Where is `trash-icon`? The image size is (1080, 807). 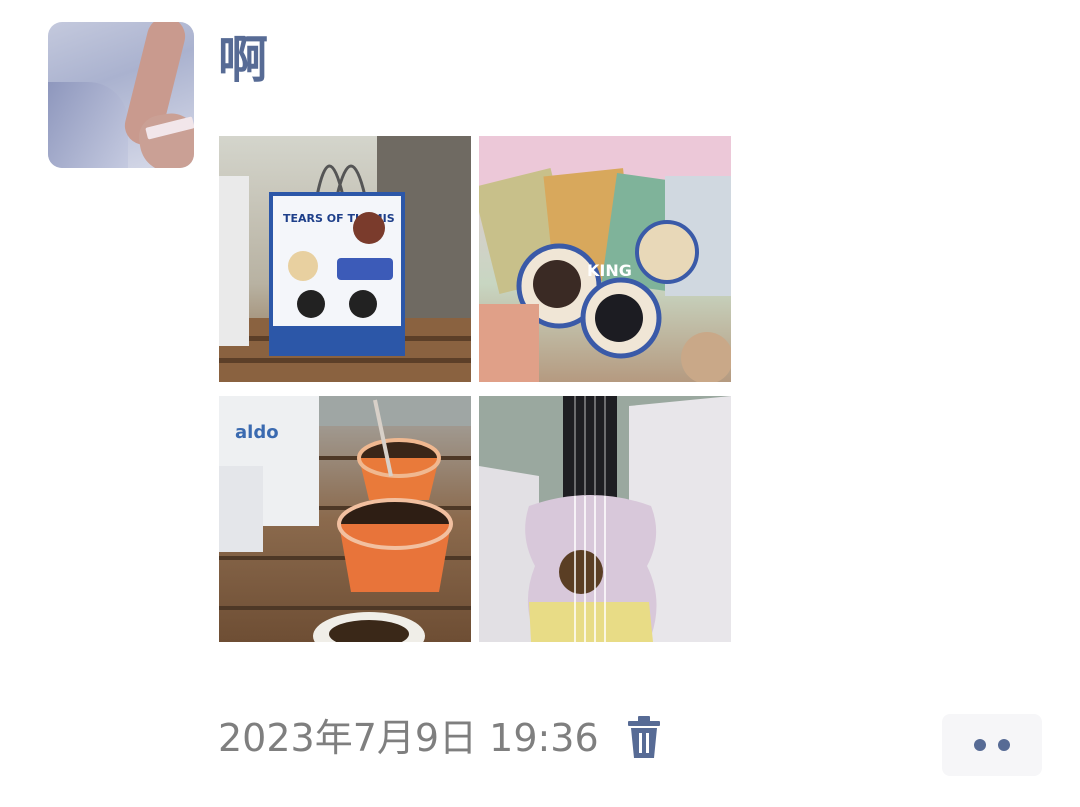 trash-icon is located at coordinates (644, 738).